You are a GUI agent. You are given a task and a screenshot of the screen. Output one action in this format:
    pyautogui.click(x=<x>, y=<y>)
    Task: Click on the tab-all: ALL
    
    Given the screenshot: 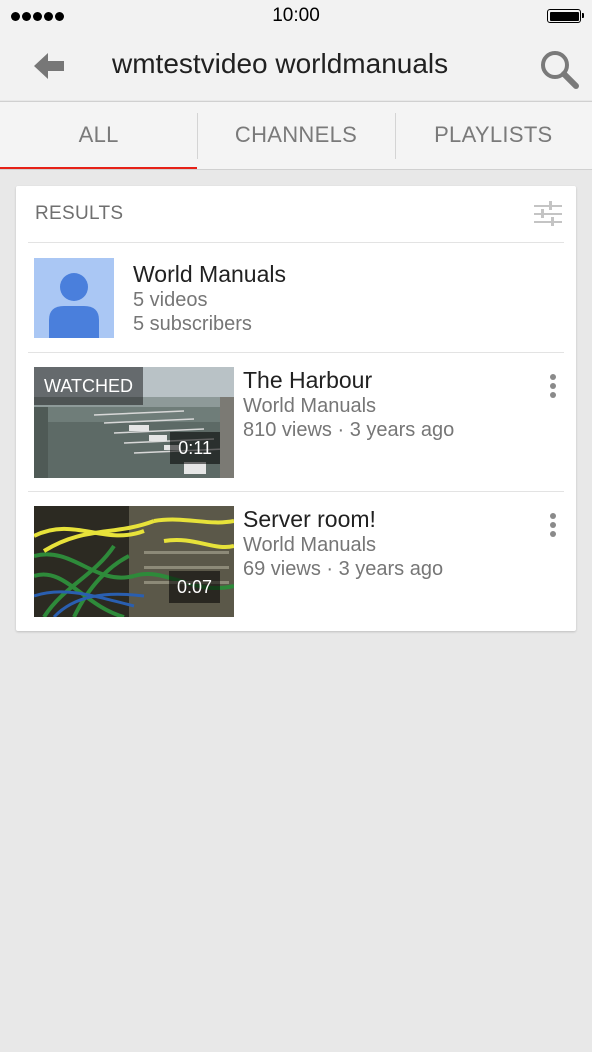 What is the action you would take?
    pyautogui.click(x=99, y=136)
    